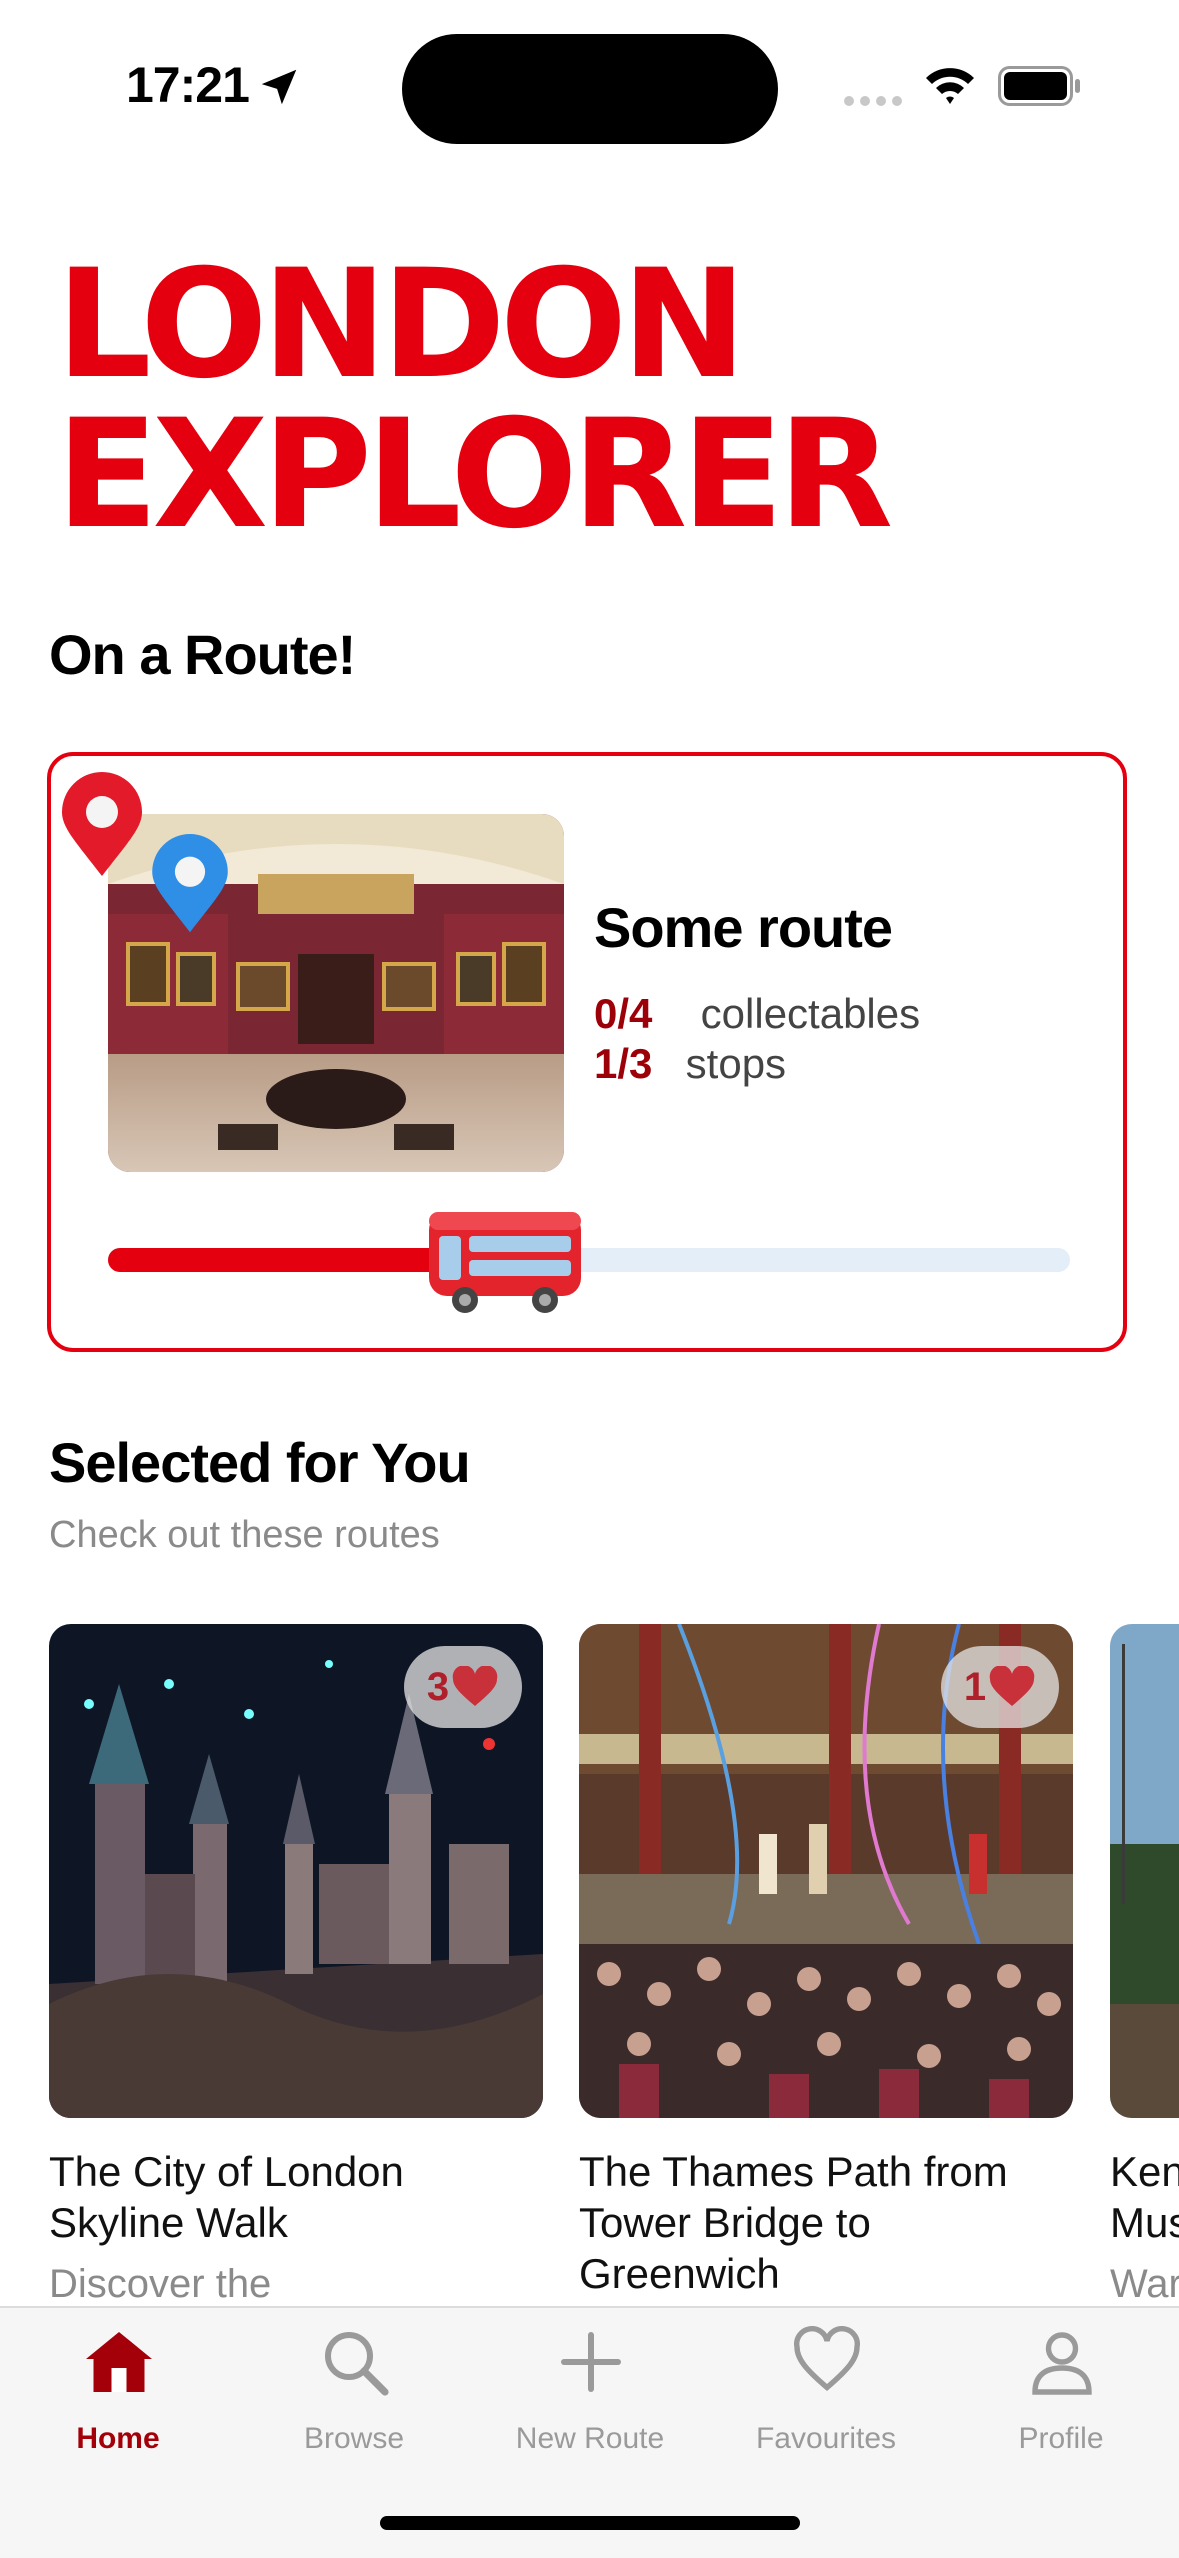 Image resolution: width=1179 pixels, height=2558 pixels. I want to click on status-time: 17:21, so click(188, 85).